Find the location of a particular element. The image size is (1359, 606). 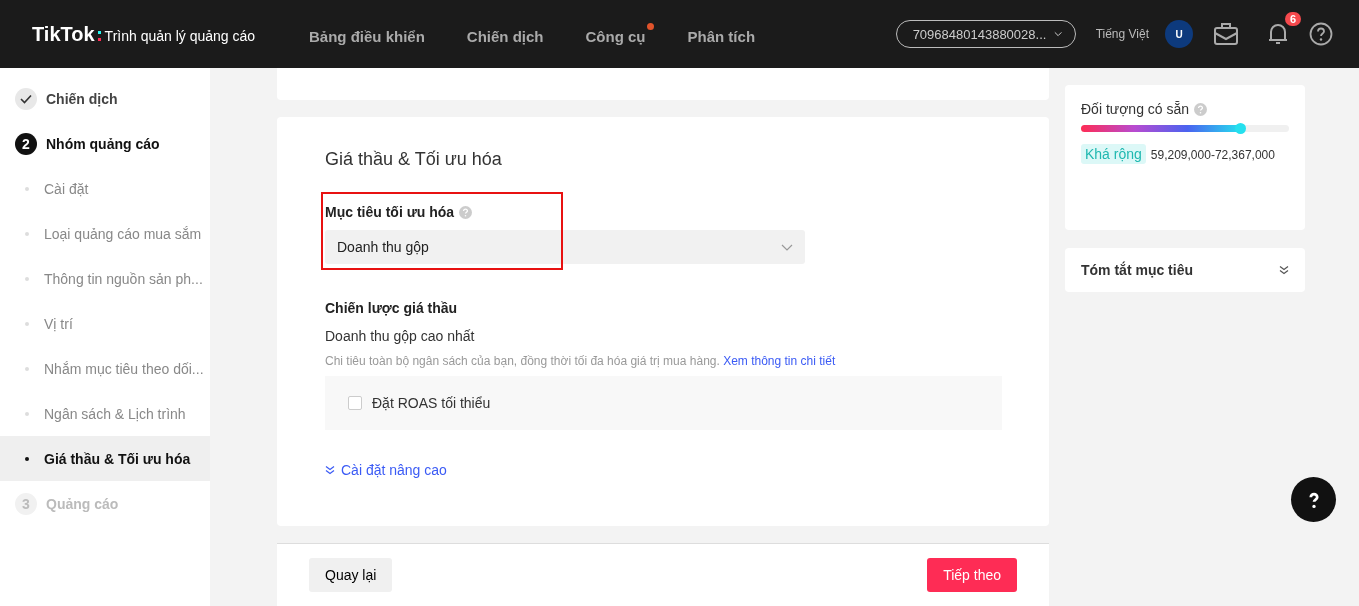

strategy-value: Doanh thu gộp cao nhất is located at coordinates (400, 336).